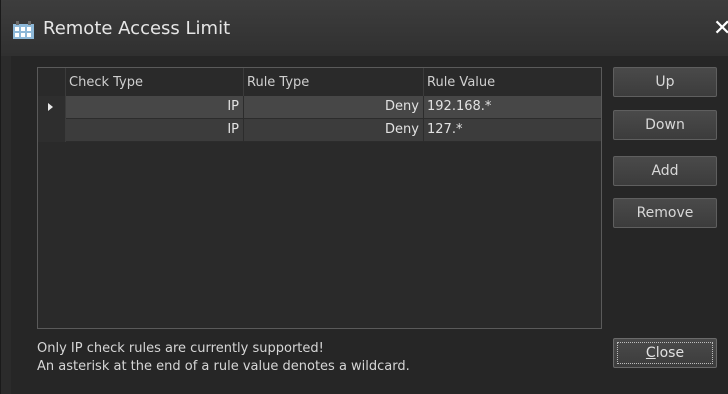  Describe the element at coordinates (512, 82) in the screenshot. I see `column-header-rule-value: Rule Value` at that location.